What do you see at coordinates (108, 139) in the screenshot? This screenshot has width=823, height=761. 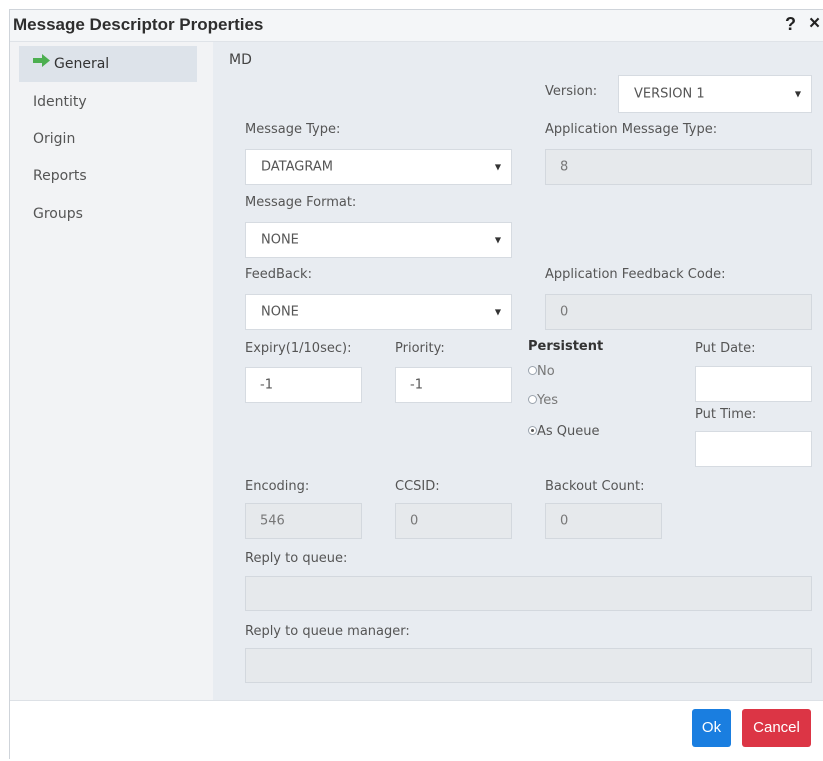 I see `sidebar-item-origin: Origin` at bounding box center [108, 139].